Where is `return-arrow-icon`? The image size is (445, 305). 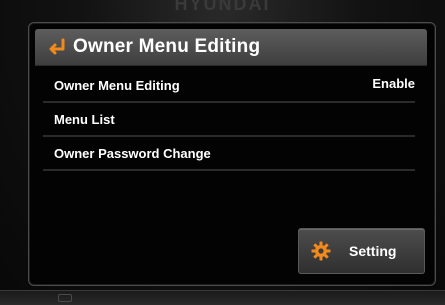
return-arrow-icon is located at coordinates (57, 46).